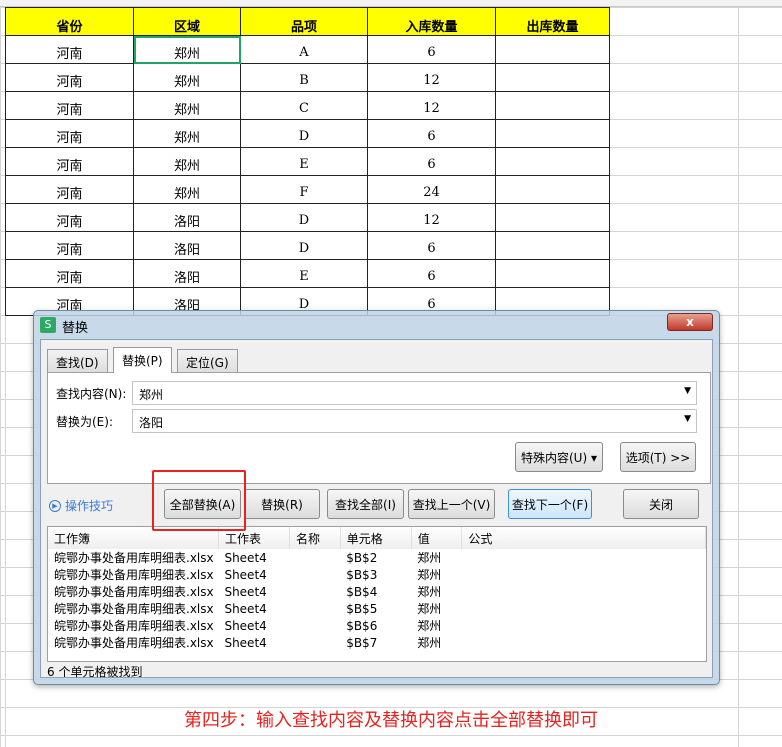 The height and width of the screenshot is (747, 782). I want to click on find-all-button: 查找全部(I), so click(365, 504).